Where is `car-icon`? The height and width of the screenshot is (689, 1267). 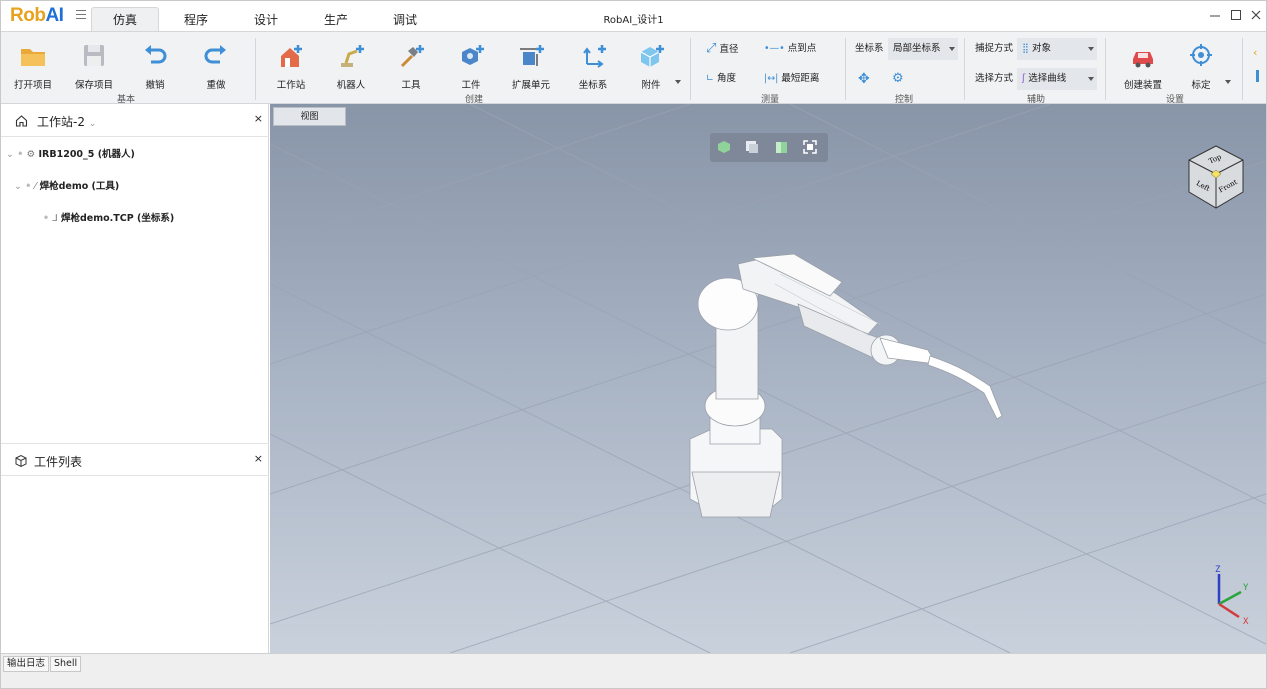 car-icon is located at coordinates (1143, 60).